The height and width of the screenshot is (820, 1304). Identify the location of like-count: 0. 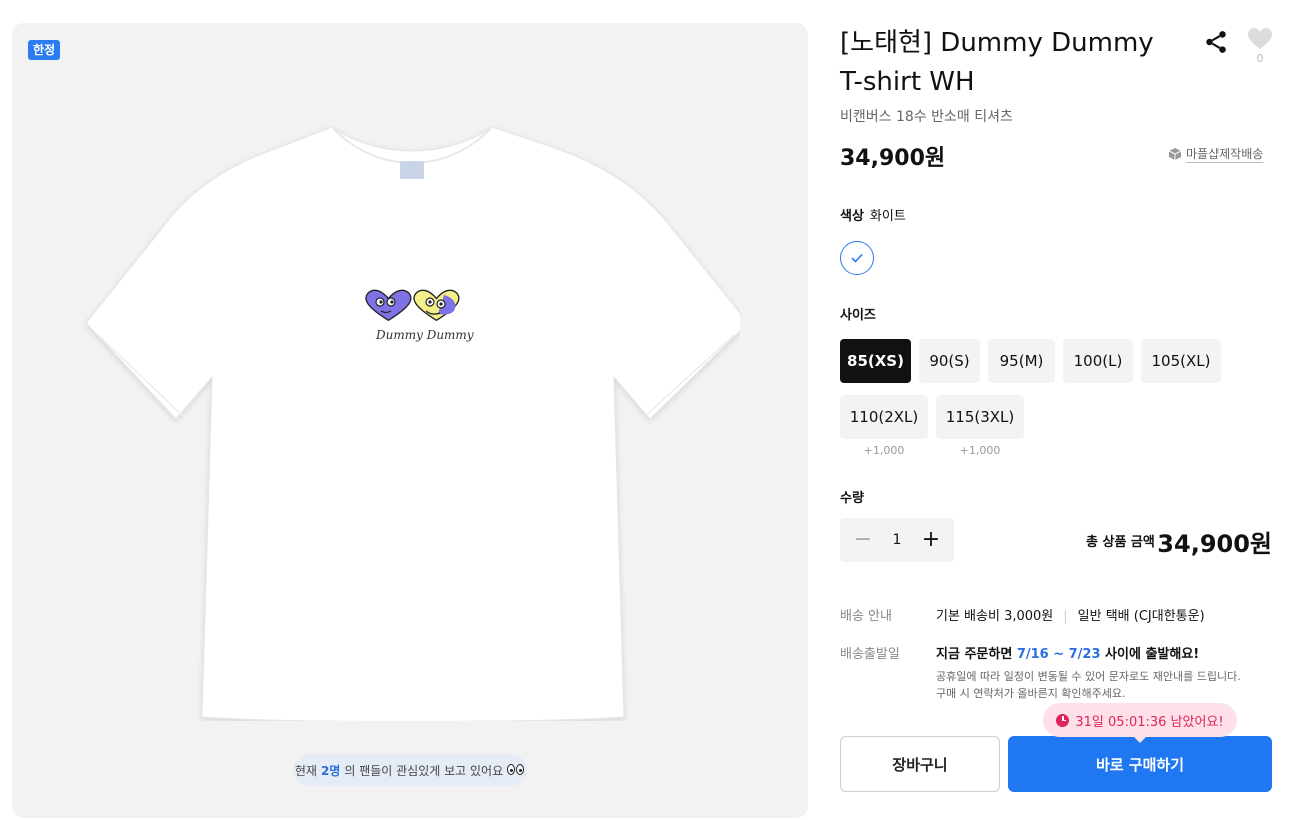
(1260, 58).